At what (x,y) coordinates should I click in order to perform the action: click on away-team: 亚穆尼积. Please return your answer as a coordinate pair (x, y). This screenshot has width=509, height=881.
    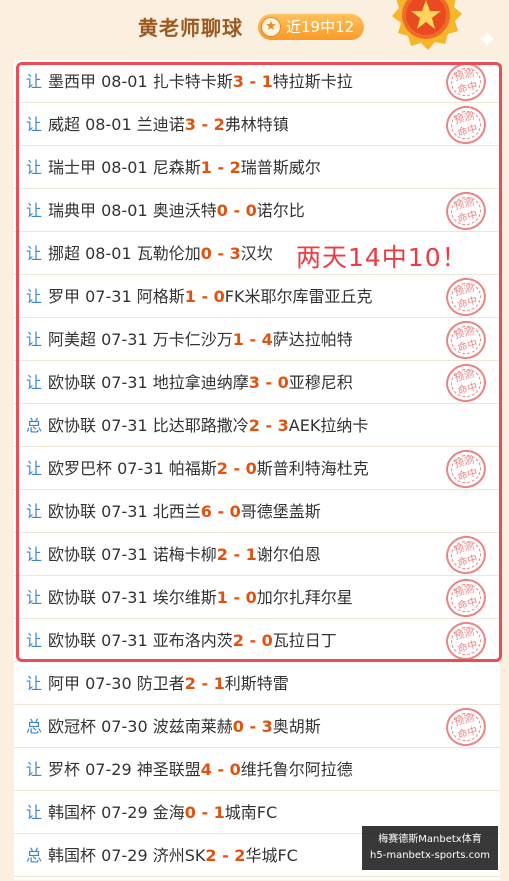
    Looking at the image, I should click on (320, 382).